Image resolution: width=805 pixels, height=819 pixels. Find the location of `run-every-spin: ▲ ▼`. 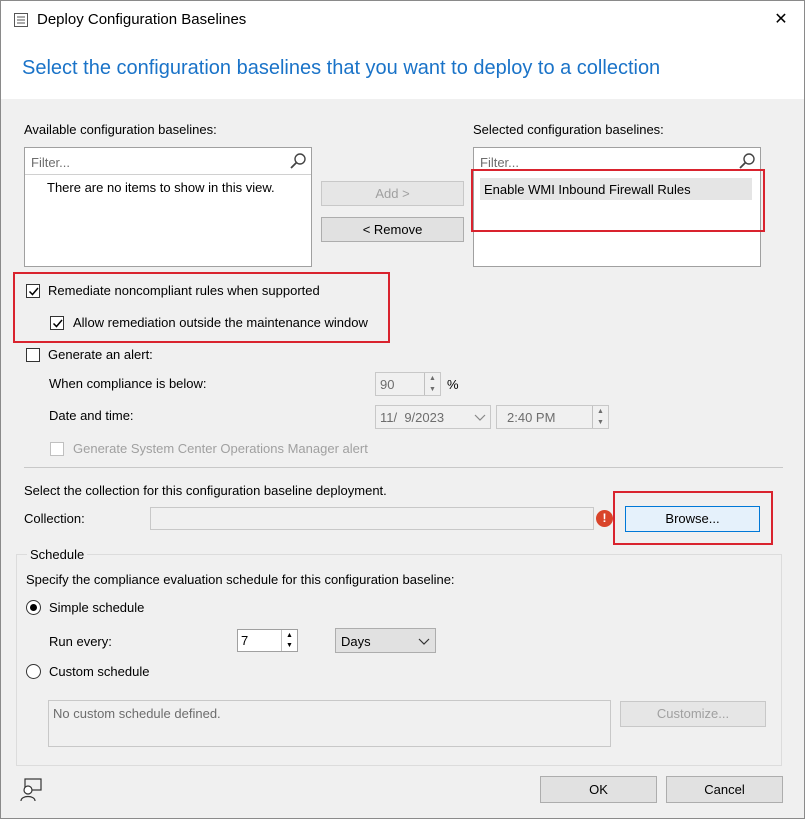

run-every-spin: ▲ ▼ is located at coordinates (289, 640).